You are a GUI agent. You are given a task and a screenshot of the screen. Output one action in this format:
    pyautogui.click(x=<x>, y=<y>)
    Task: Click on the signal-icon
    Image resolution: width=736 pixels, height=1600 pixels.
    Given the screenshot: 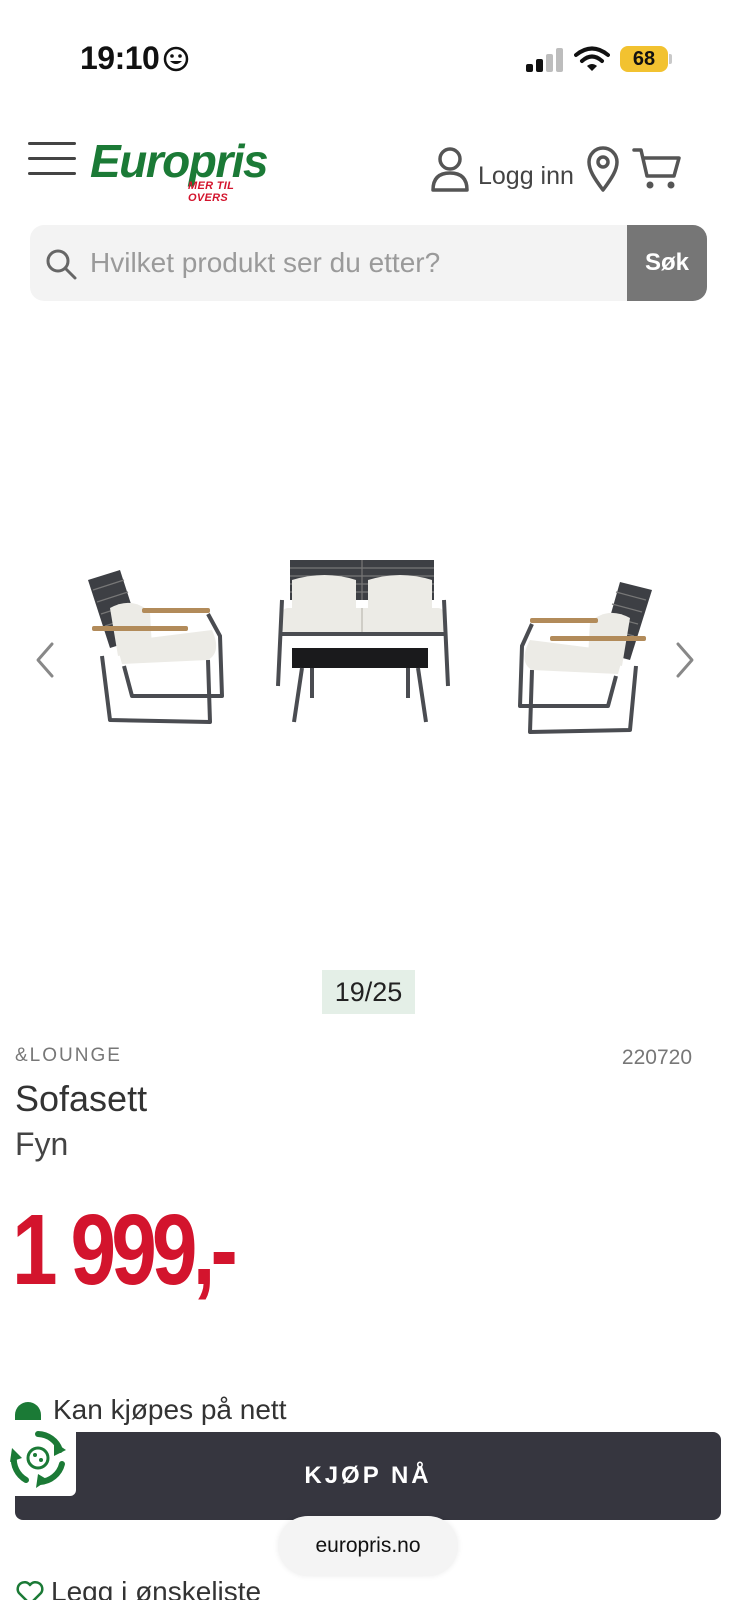 What is the action you would take?
    pyautogui.click(x=544, y=60)
    